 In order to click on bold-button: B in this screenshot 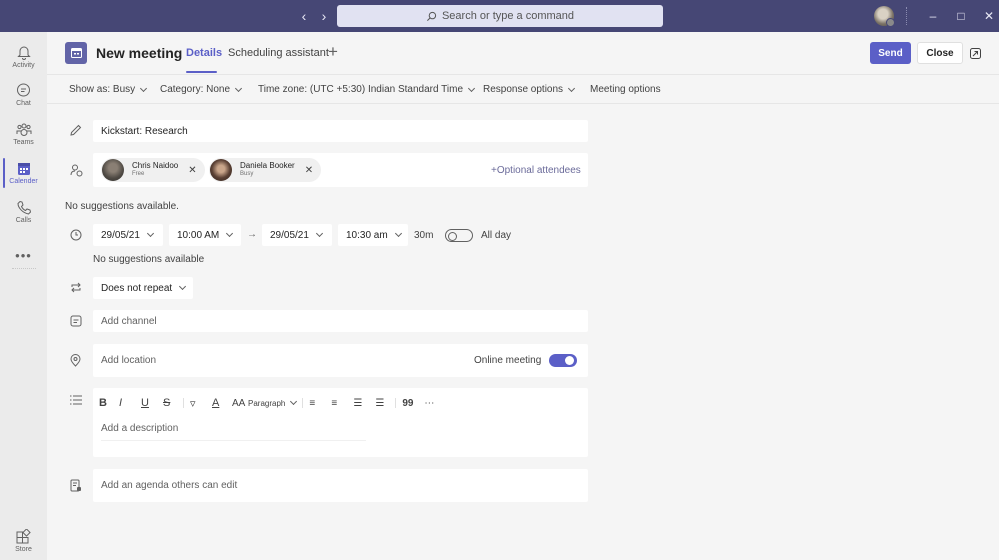, I will do `click(109, 403)`.